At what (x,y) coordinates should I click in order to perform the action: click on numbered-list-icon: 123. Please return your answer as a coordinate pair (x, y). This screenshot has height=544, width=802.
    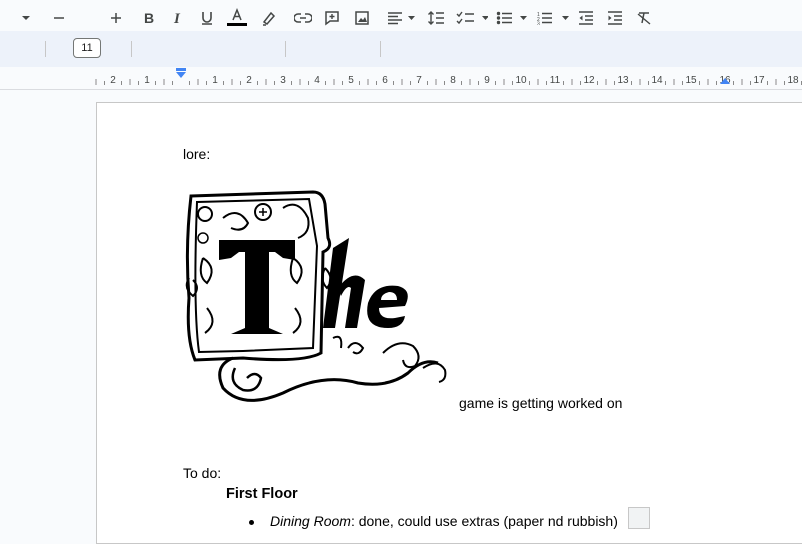
    Looking at the image, I should click on (553, 18).